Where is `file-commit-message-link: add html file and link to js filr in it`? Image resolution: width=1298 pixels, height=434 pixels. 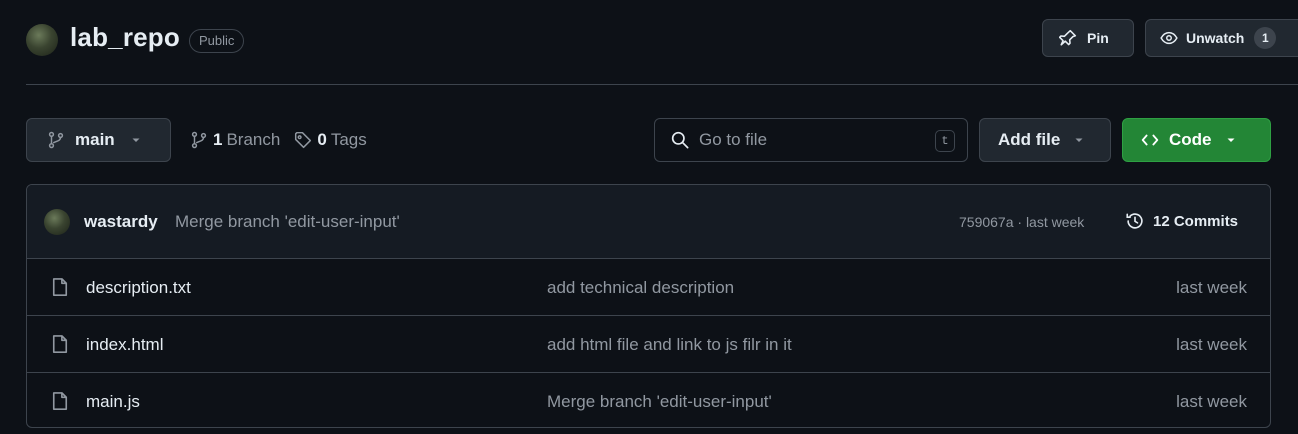
file-commit-message-link: add html file and link to js filr in it is located at coordinates (669, 345).